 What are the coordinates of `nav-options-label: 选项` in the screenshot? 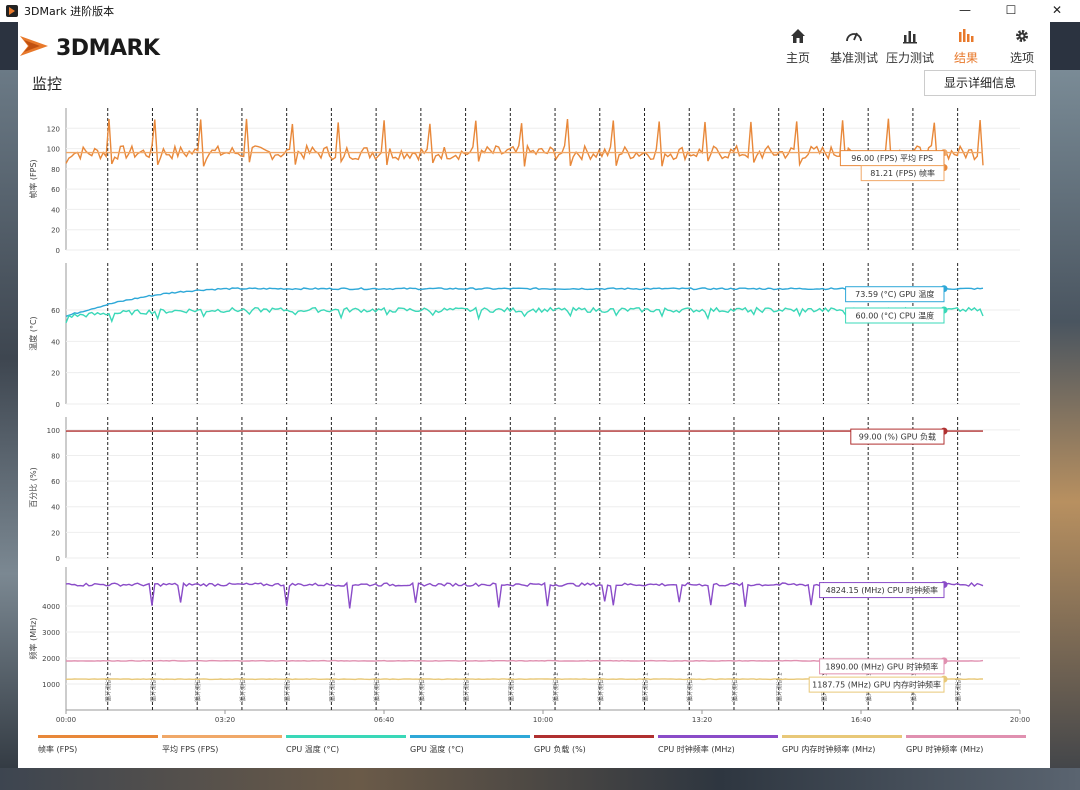 It's located at (1021, 58).